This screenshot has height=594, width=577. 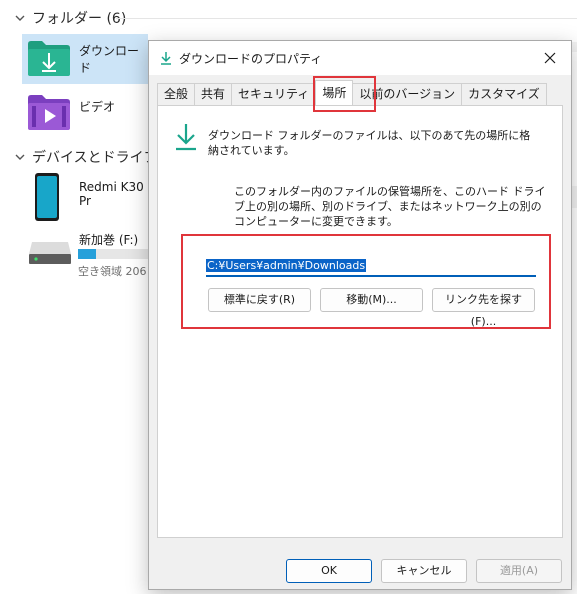 I want to click on close-icon, so click(x=550, y=58).